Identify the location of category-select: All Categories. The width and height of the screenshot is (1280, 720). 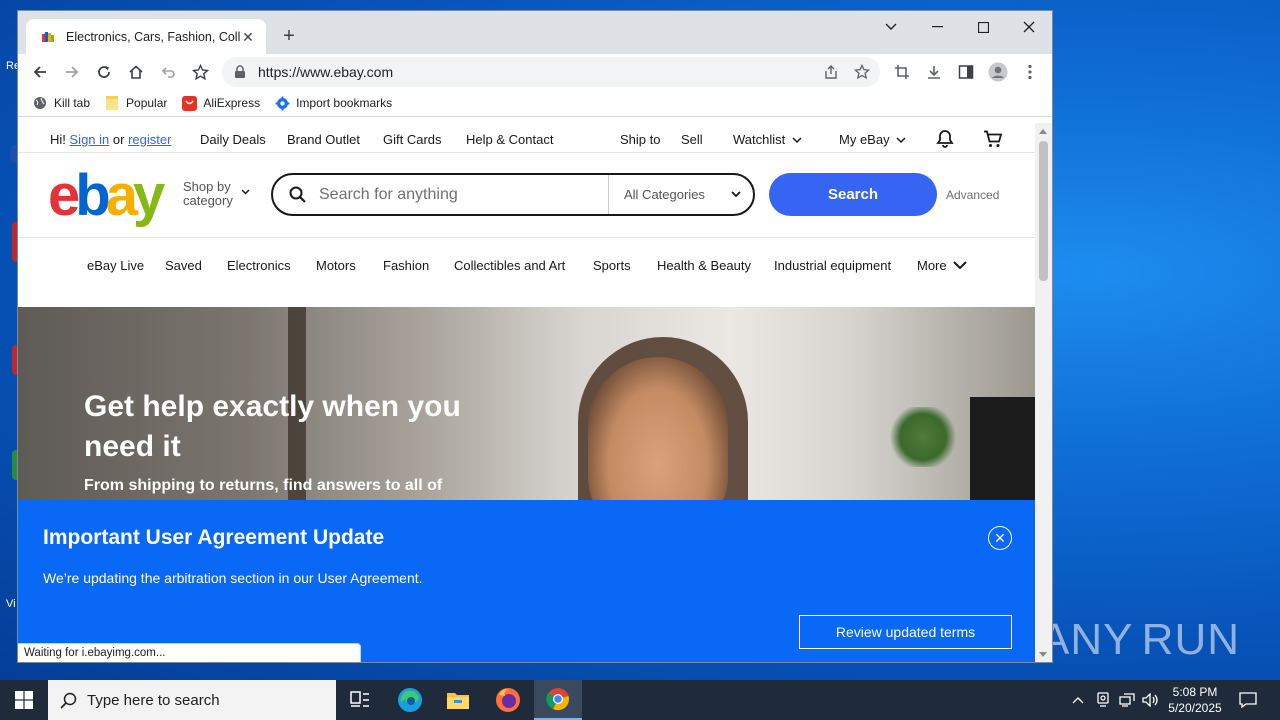
(680, 194).